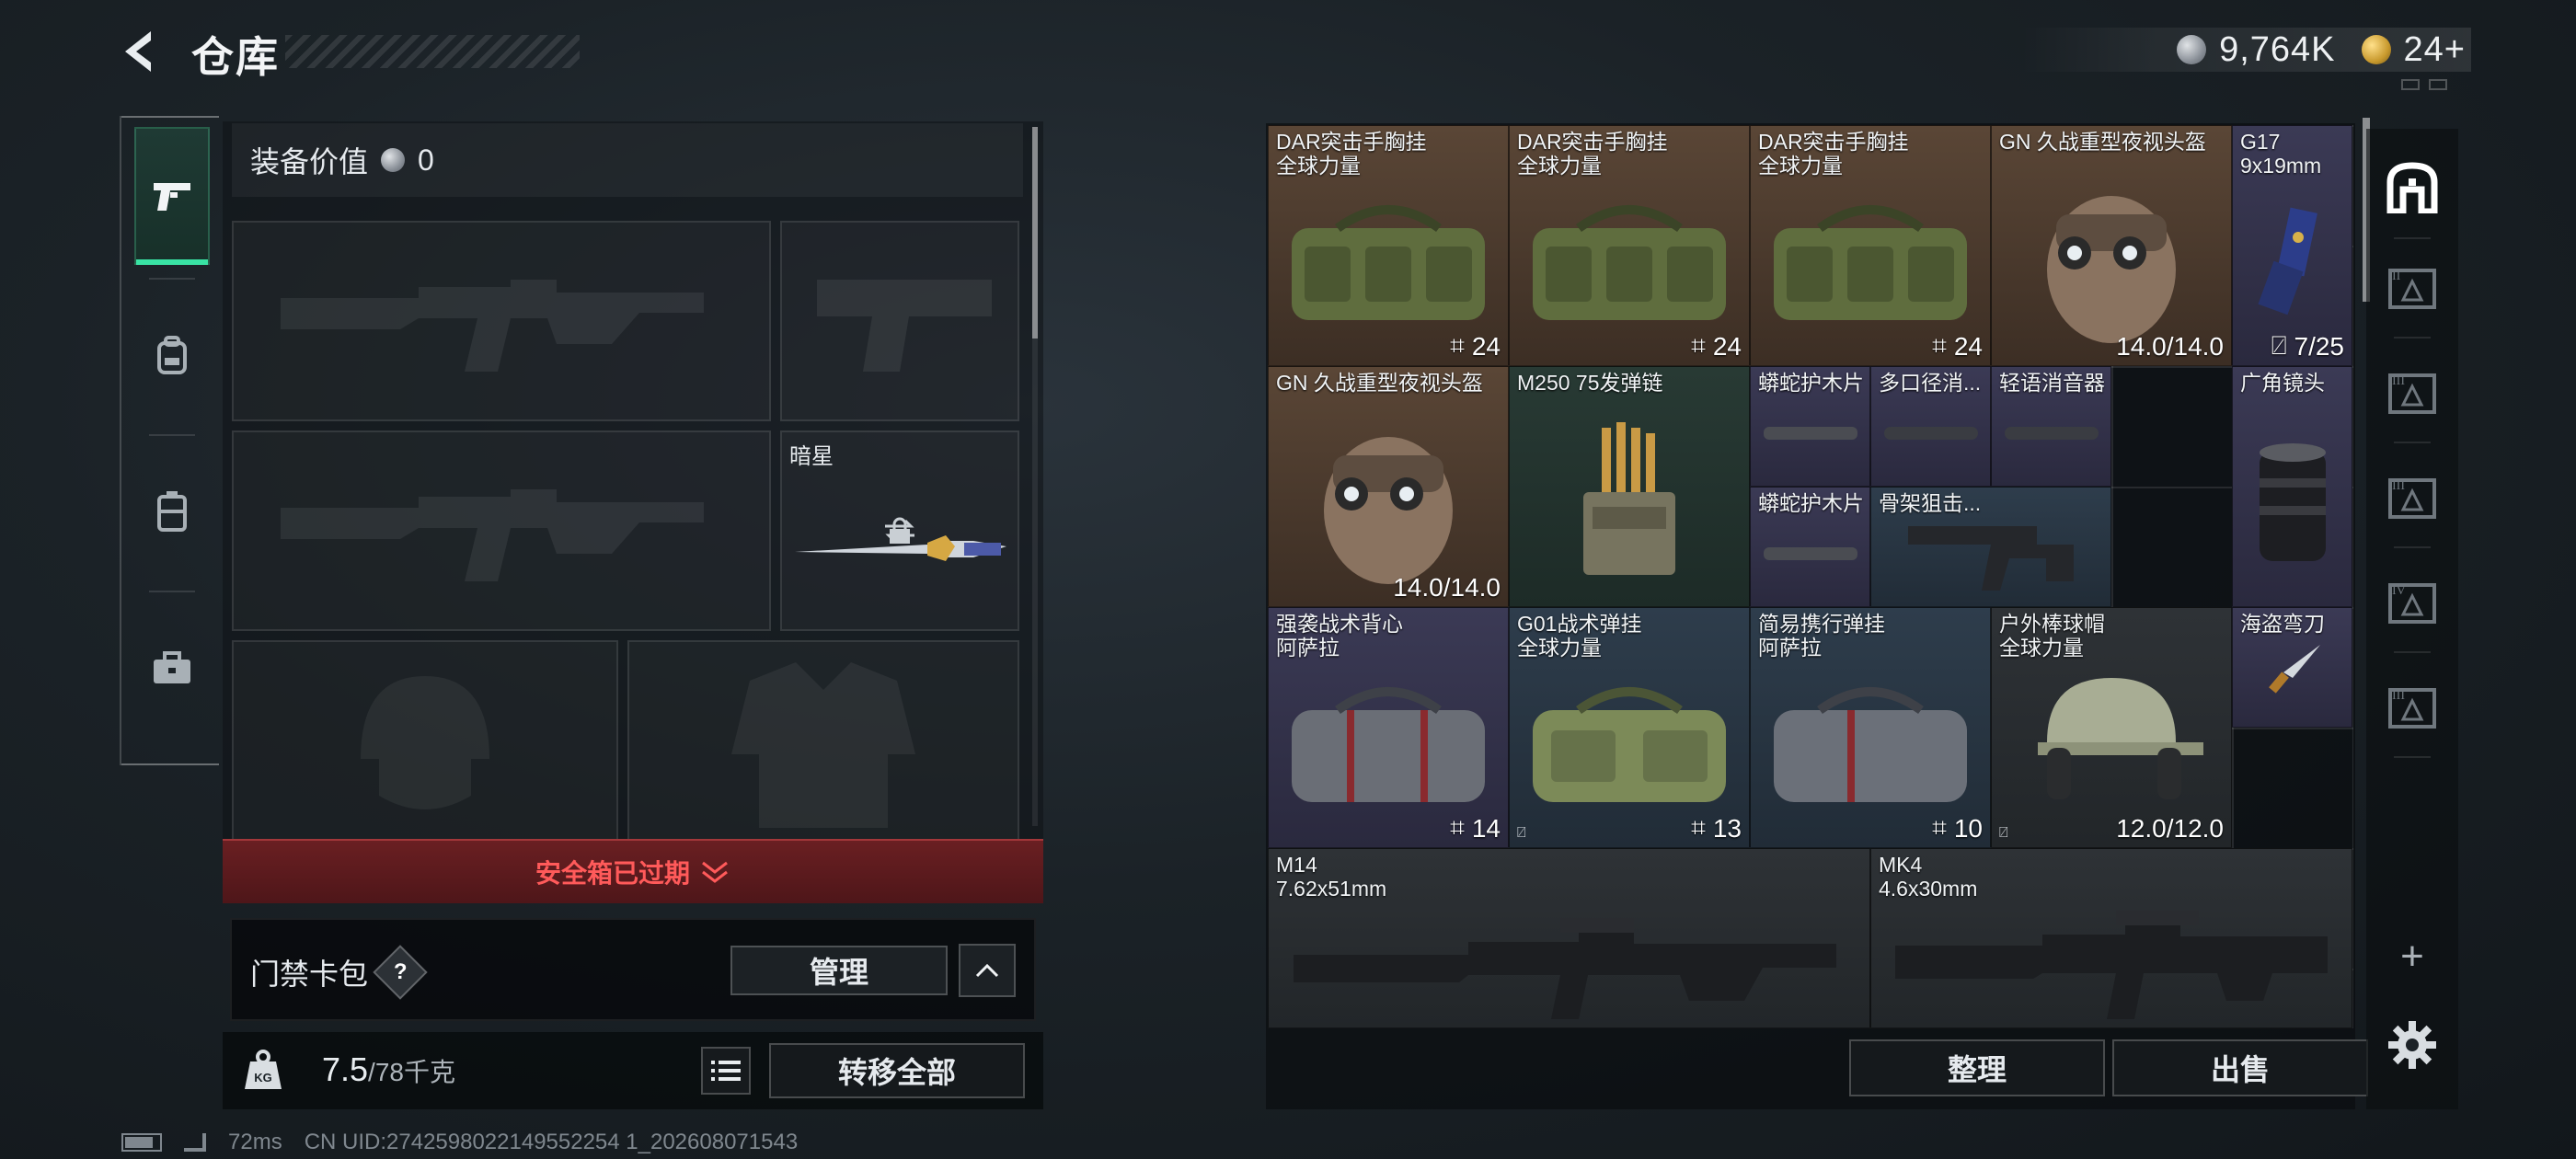 This screenshot has width=2576, height=1159. I want to click on secondary-weapon-slot, so click(501, 530).